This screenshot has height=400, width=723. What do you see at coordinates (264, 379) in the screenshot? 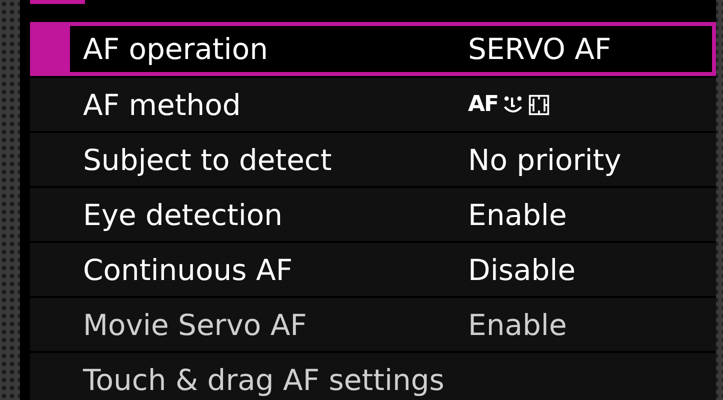
I see `setting-label: Touch & drag AF settings` at bounding box center [264, 379].